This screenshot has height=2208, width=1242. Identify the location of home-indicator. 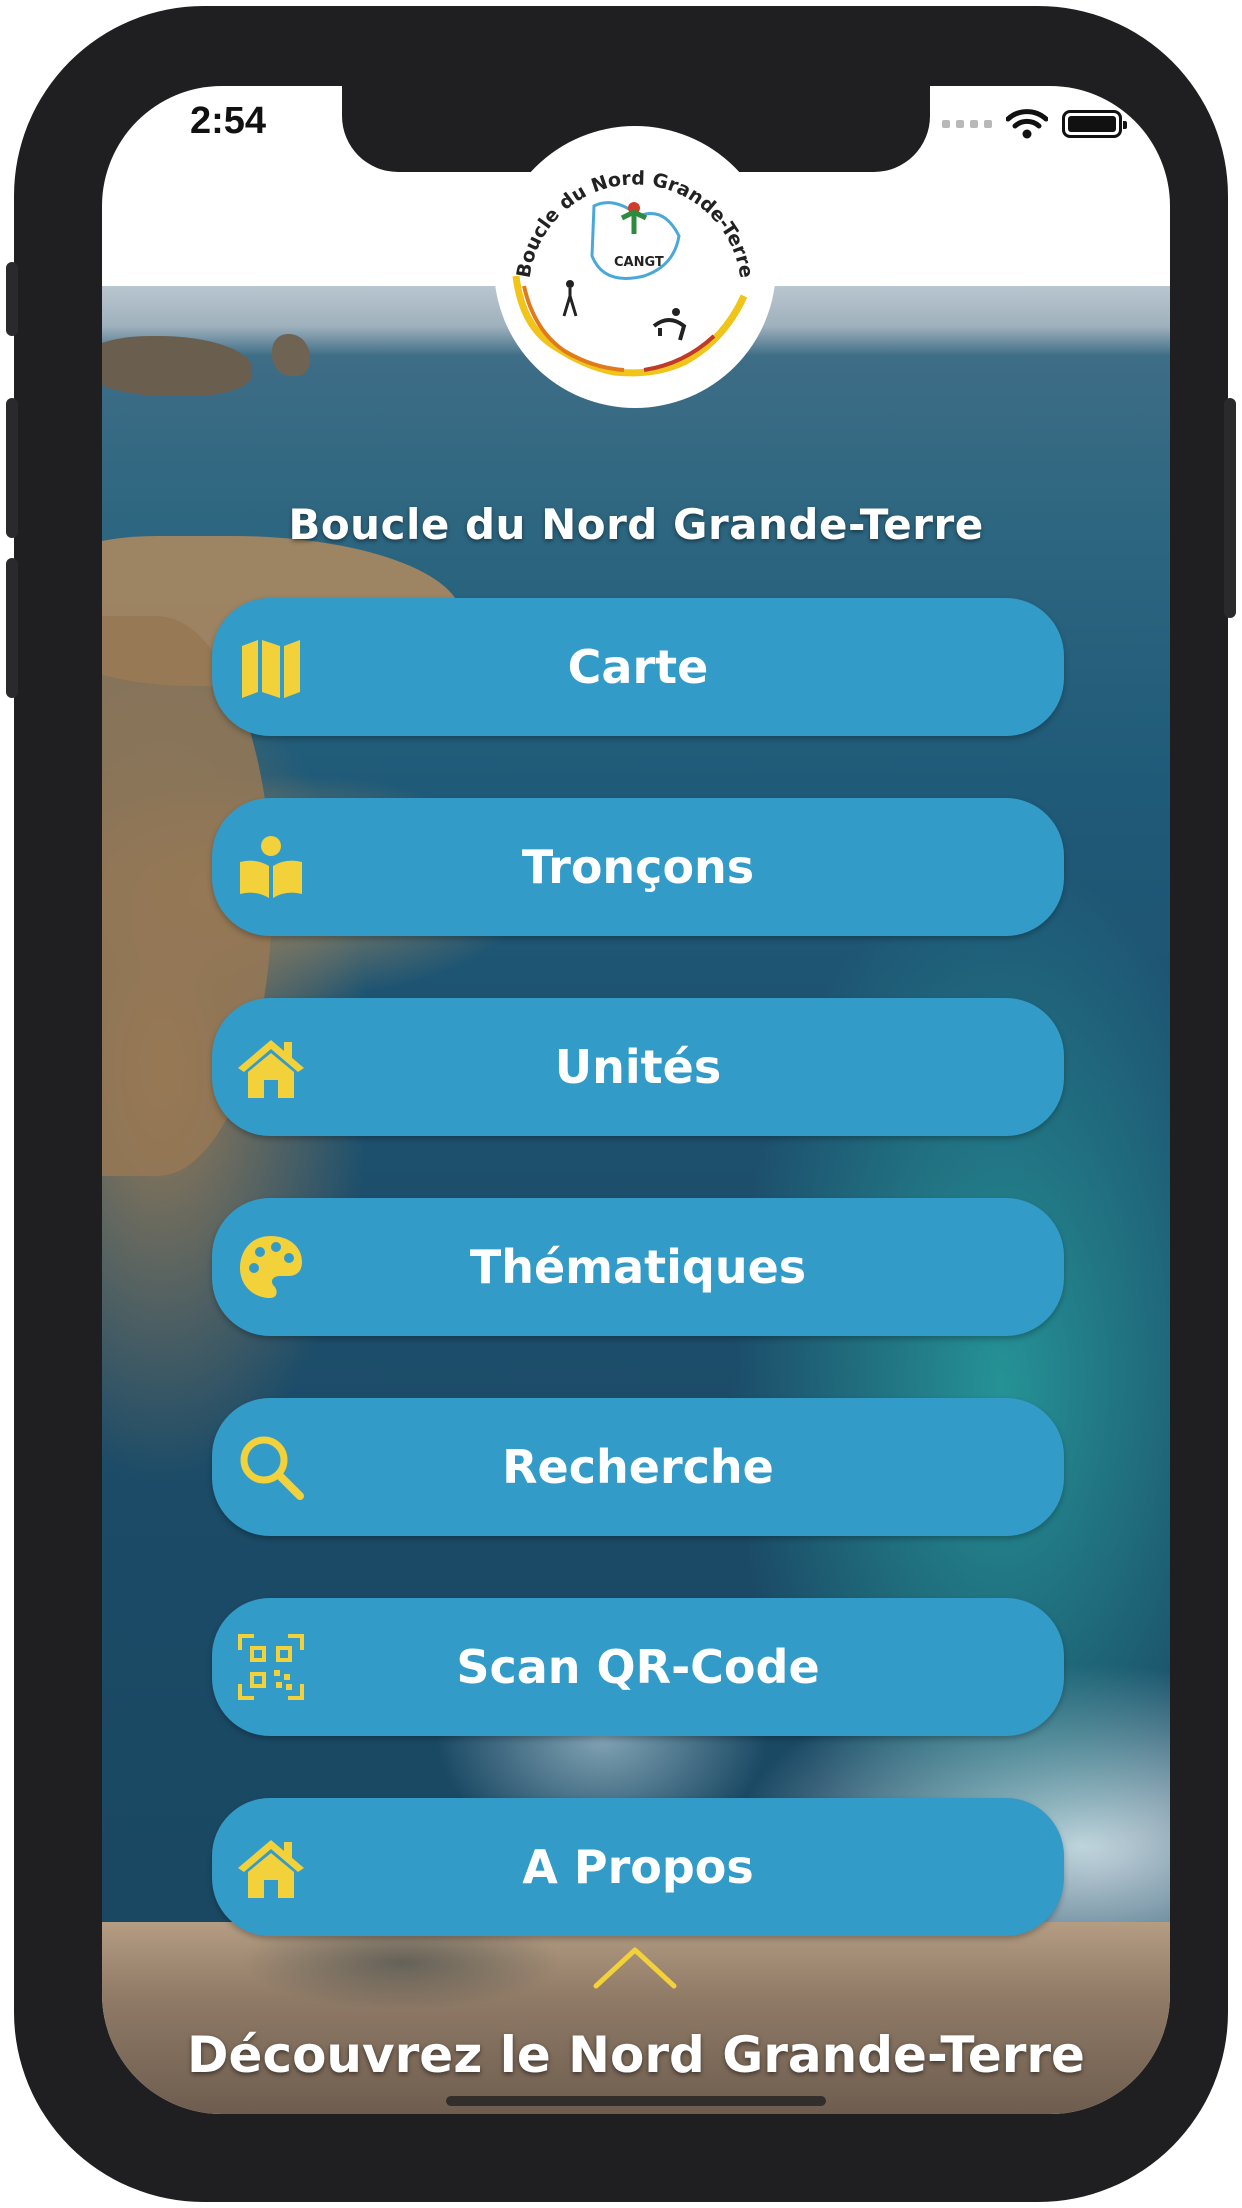
(636, 2101).